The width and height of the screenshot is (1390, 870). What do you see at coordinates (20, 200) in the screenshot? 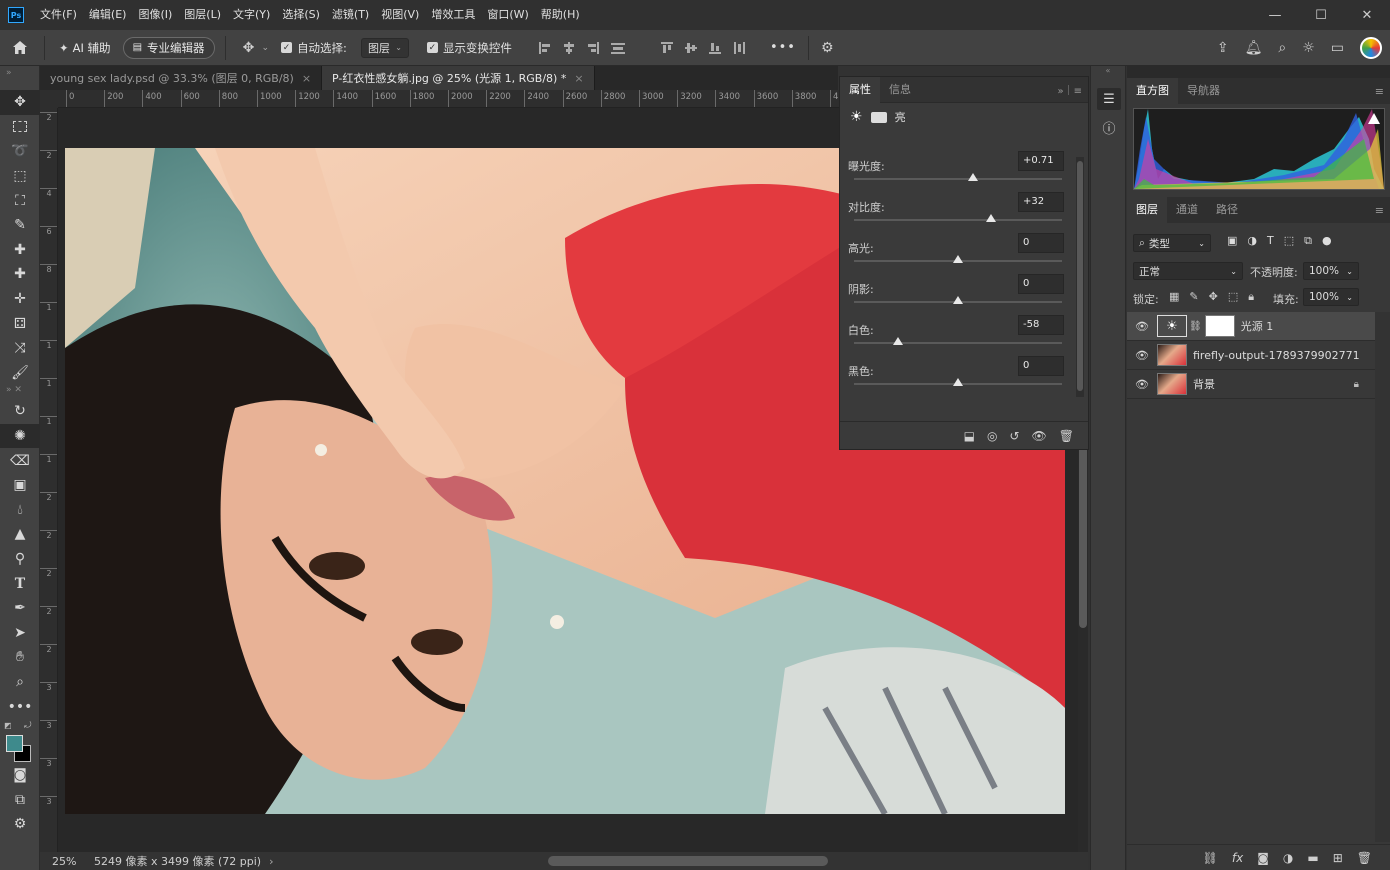
I see `crop-tool-icon: ⛶` at bounding box center [20, 200].